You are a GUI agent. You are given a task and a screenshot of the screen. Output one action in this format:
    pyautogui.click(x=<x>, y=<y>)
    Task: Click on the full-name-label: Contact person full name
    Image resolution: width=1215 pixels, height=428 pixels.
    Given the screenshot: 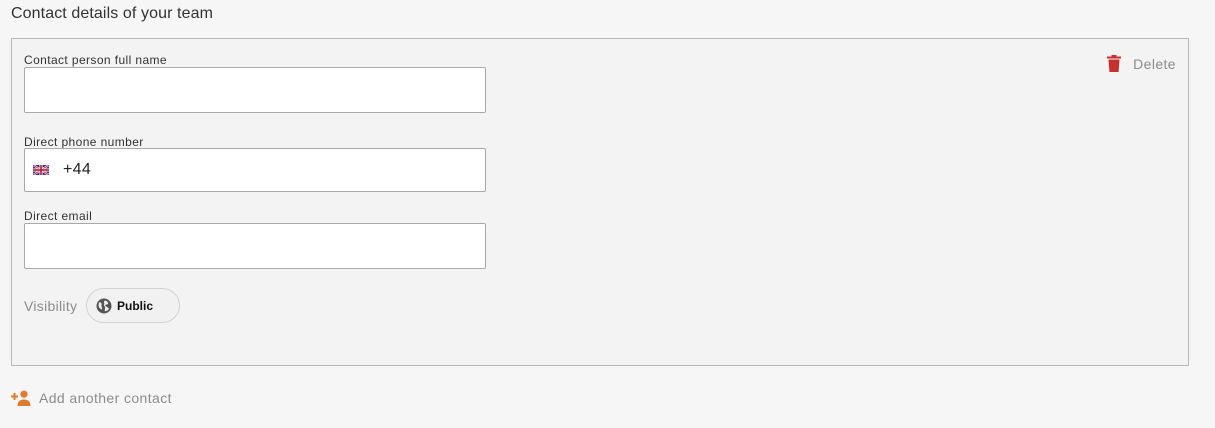 What is the action you would take?
    pyautogui.click(x=96, y=60)
    